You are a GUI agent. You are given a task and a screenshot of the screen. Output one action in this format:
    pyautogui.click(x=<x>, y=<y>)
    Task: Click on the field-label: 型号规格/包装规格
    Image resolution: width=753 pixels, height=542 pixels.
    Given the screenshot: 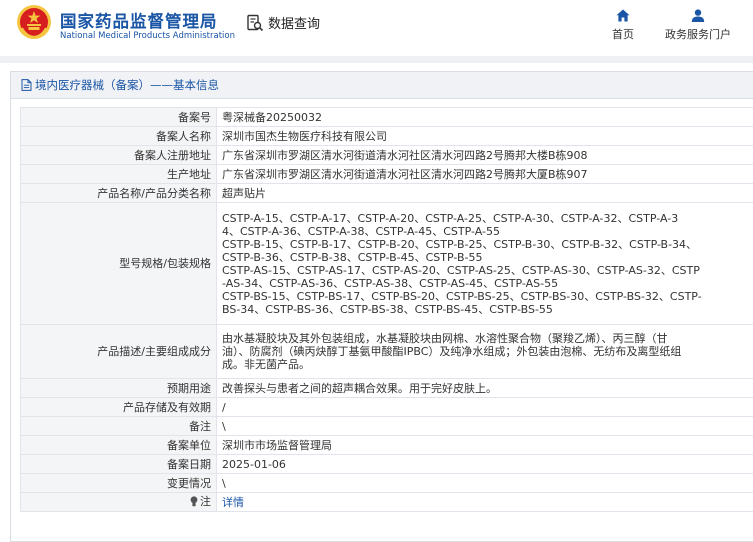 What is the action you would take?
    pyautogui.click(x=118, y=263)
    